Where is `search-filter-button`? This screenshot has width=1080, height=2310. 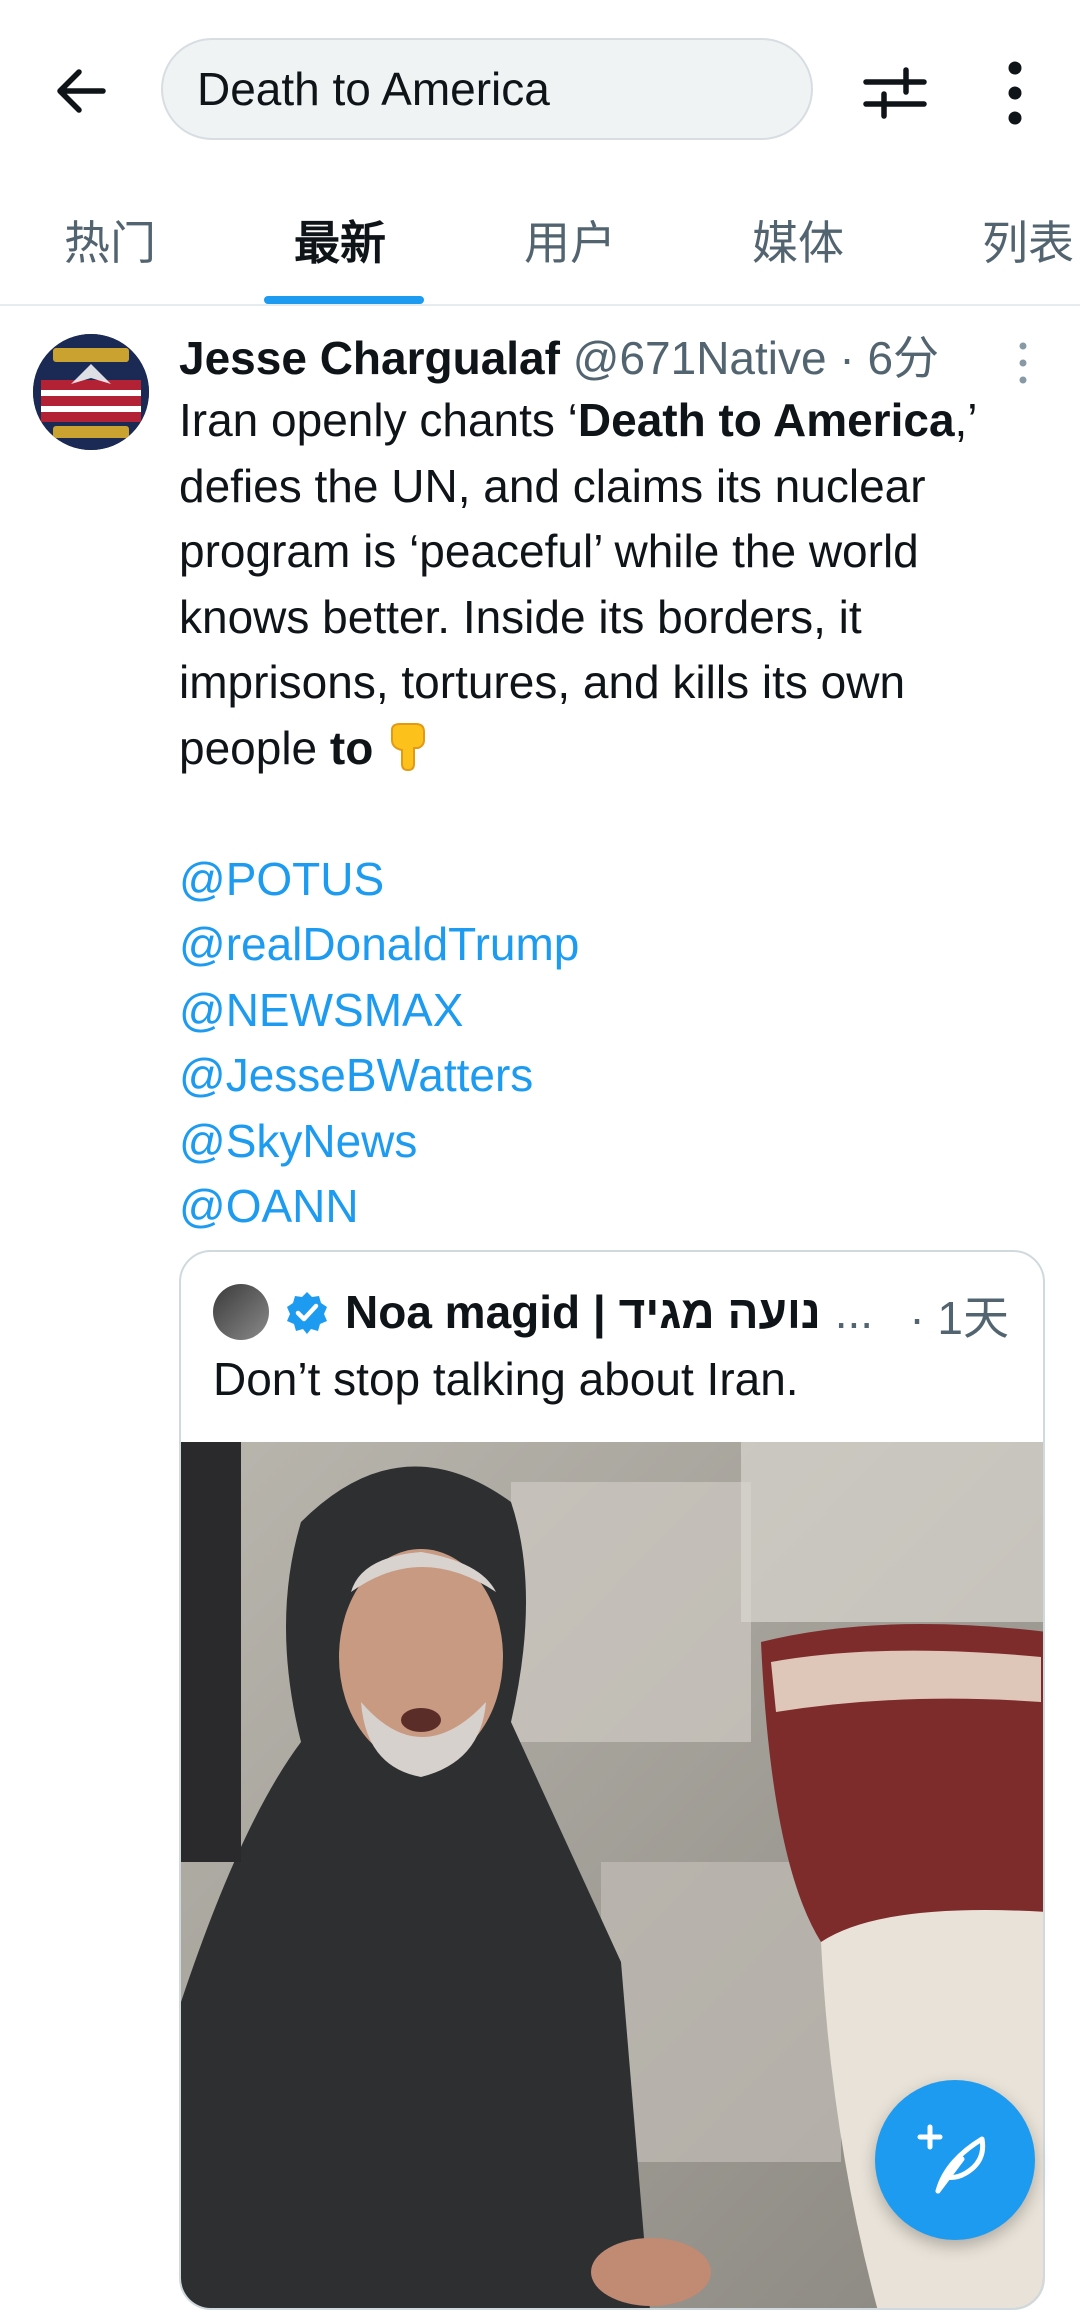
search-filter-button is located at coordinates (895, 93).